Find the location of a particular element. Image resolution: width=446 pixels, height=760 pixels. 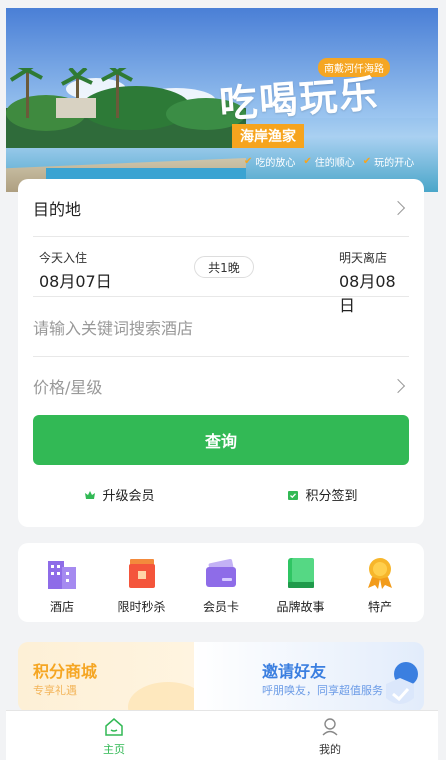

keyword-search-input: 请输入关键词搜索酒店 is located at coordinates (221, 327).